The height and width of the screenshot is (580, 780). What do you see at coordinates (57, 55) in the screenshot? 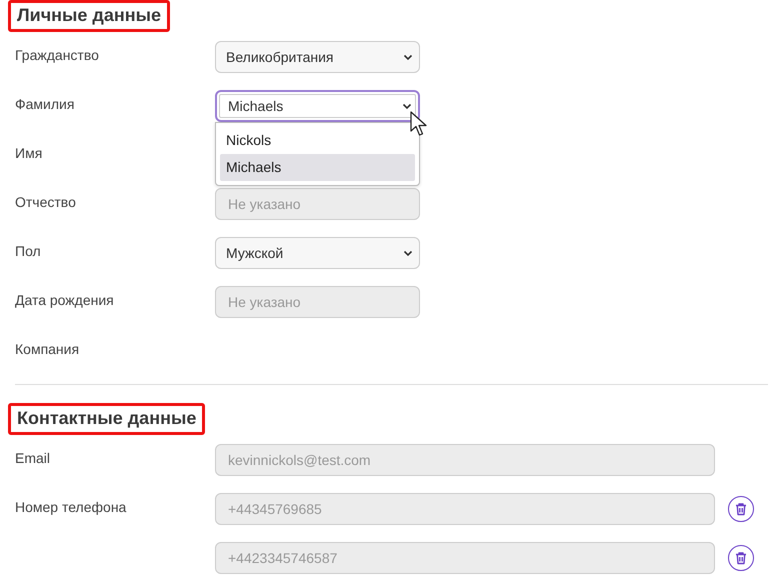
I see `field-label: Гражданство` at bounding box center [57, 55].